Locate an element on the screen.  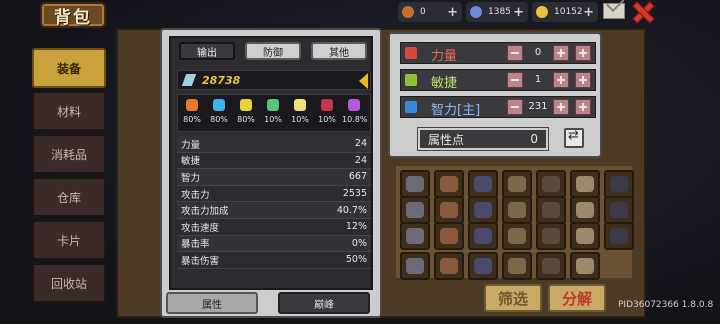
tab-output: 输出 is located at coordinates (207, 51).